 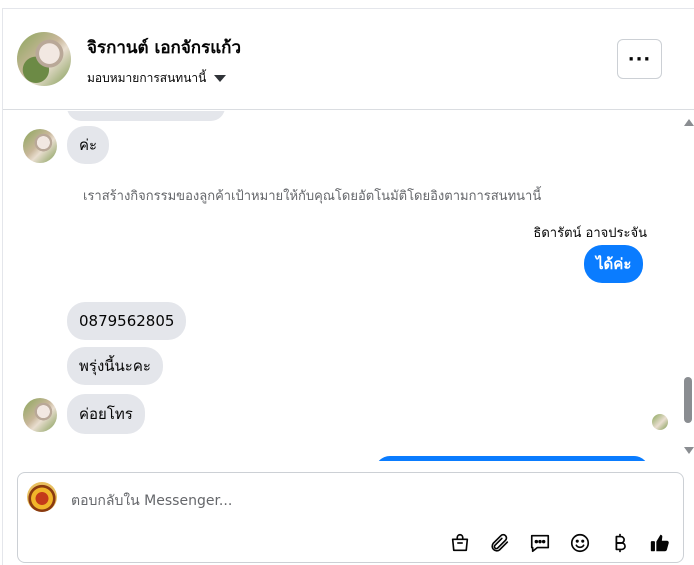 What do you see at coordinates (660, 543) in the screenshot?
I see `like-icon` at bounding box center [660, 543].